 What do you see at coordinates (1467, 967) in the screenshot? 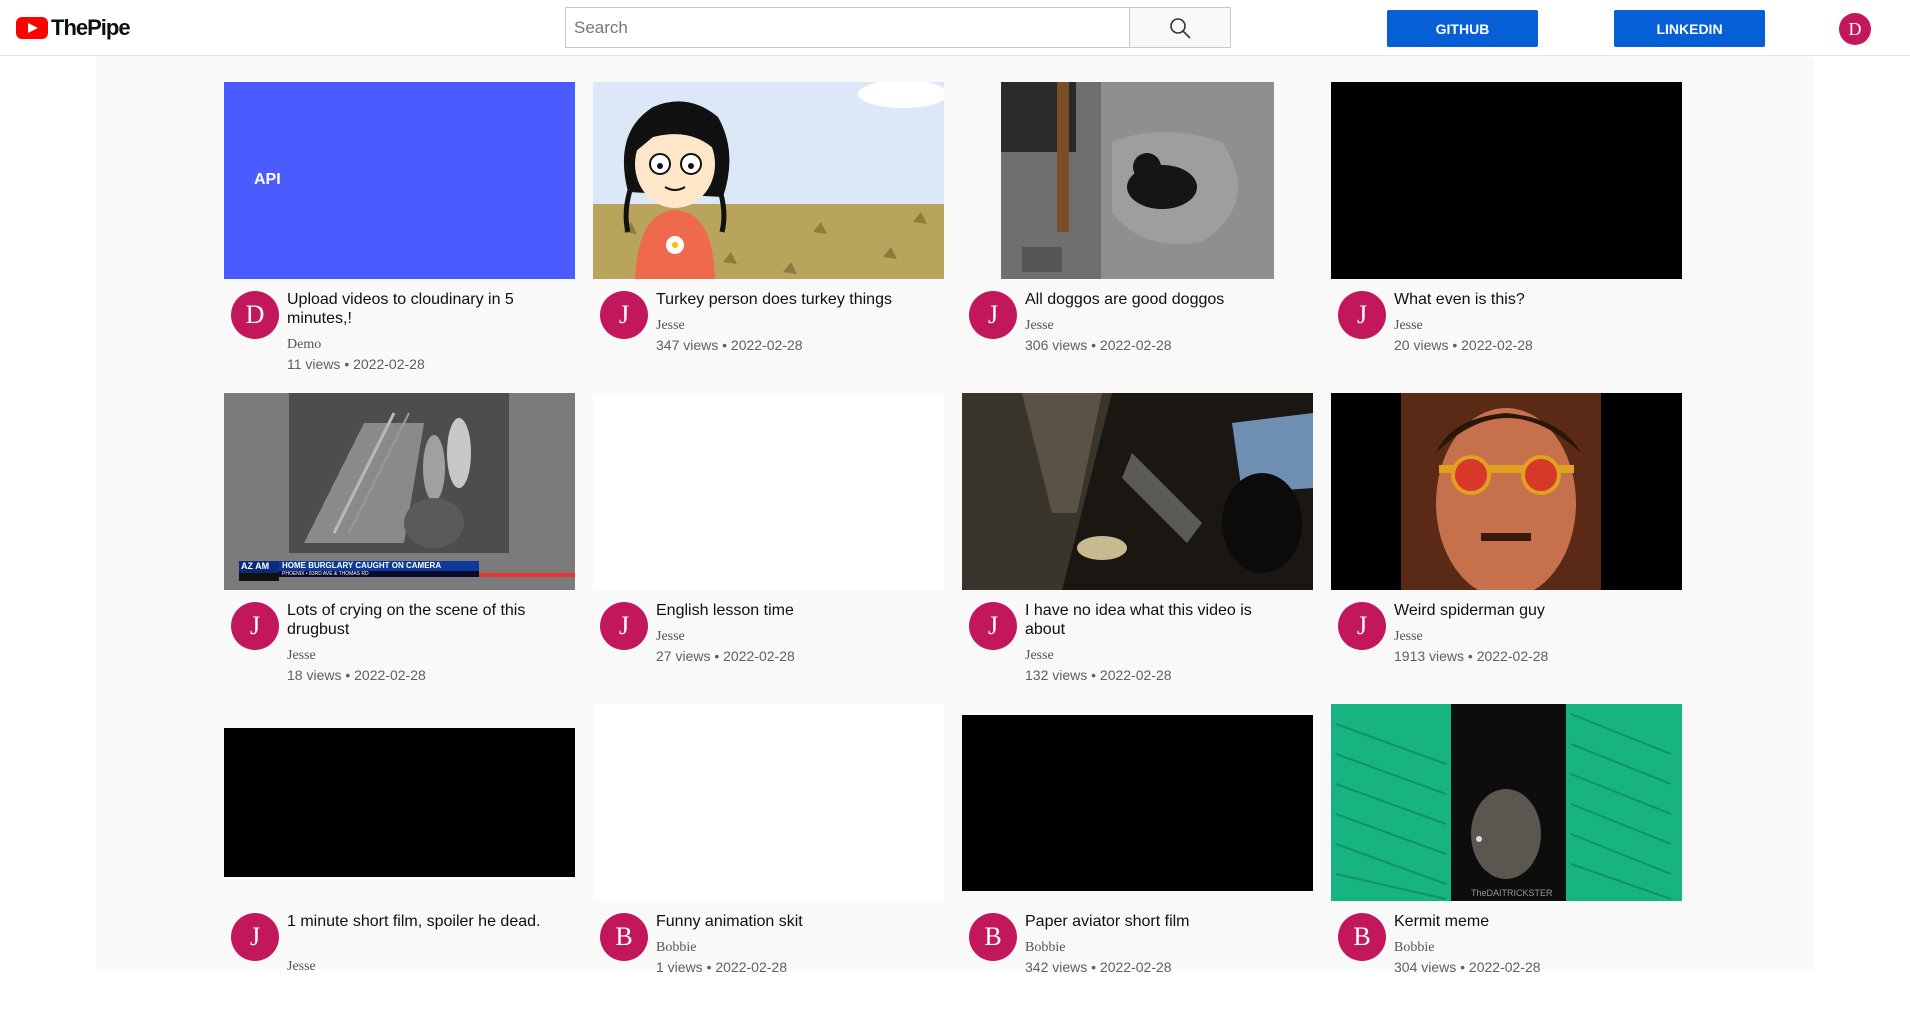
I see `video-stats: 304 views • 2022-02-28` at bounding box center [1467, 967].